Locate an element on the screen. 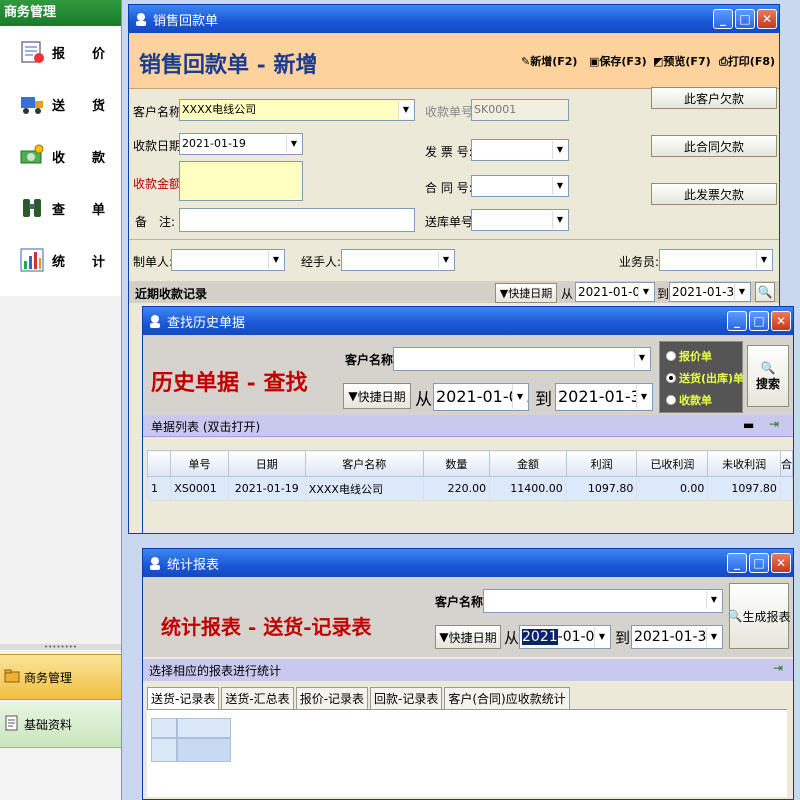 Image resolution: width=800 pixels, height=800 pixels. save-button: ▣保存(F3) is located at coordinates (618, 61).